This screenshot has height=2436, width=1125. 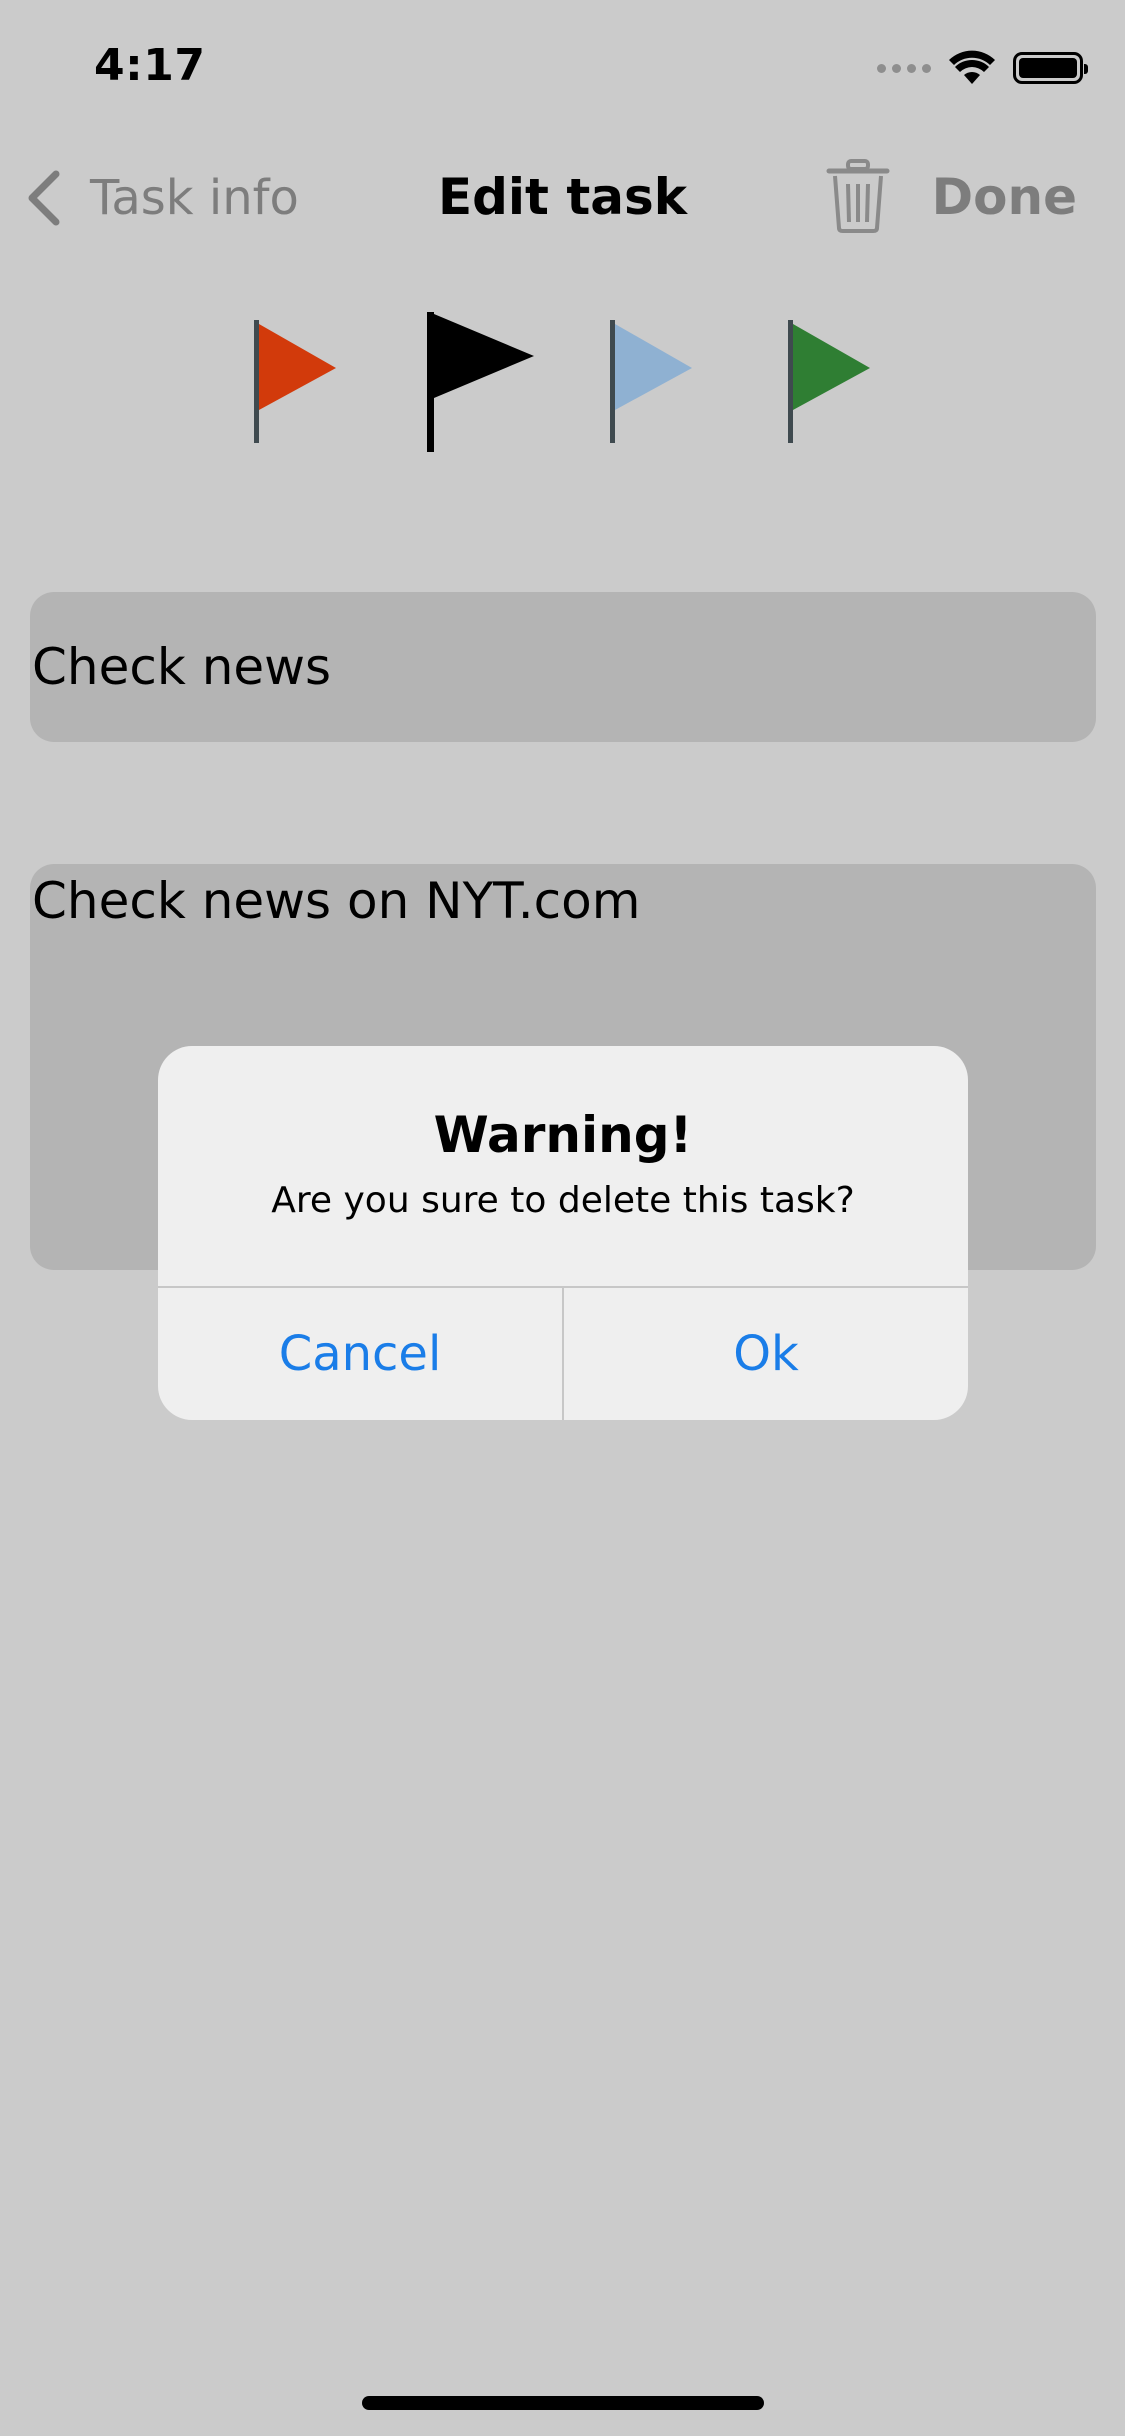 I want to click on flag-light-blue-icon, so click(x=651, y=382).